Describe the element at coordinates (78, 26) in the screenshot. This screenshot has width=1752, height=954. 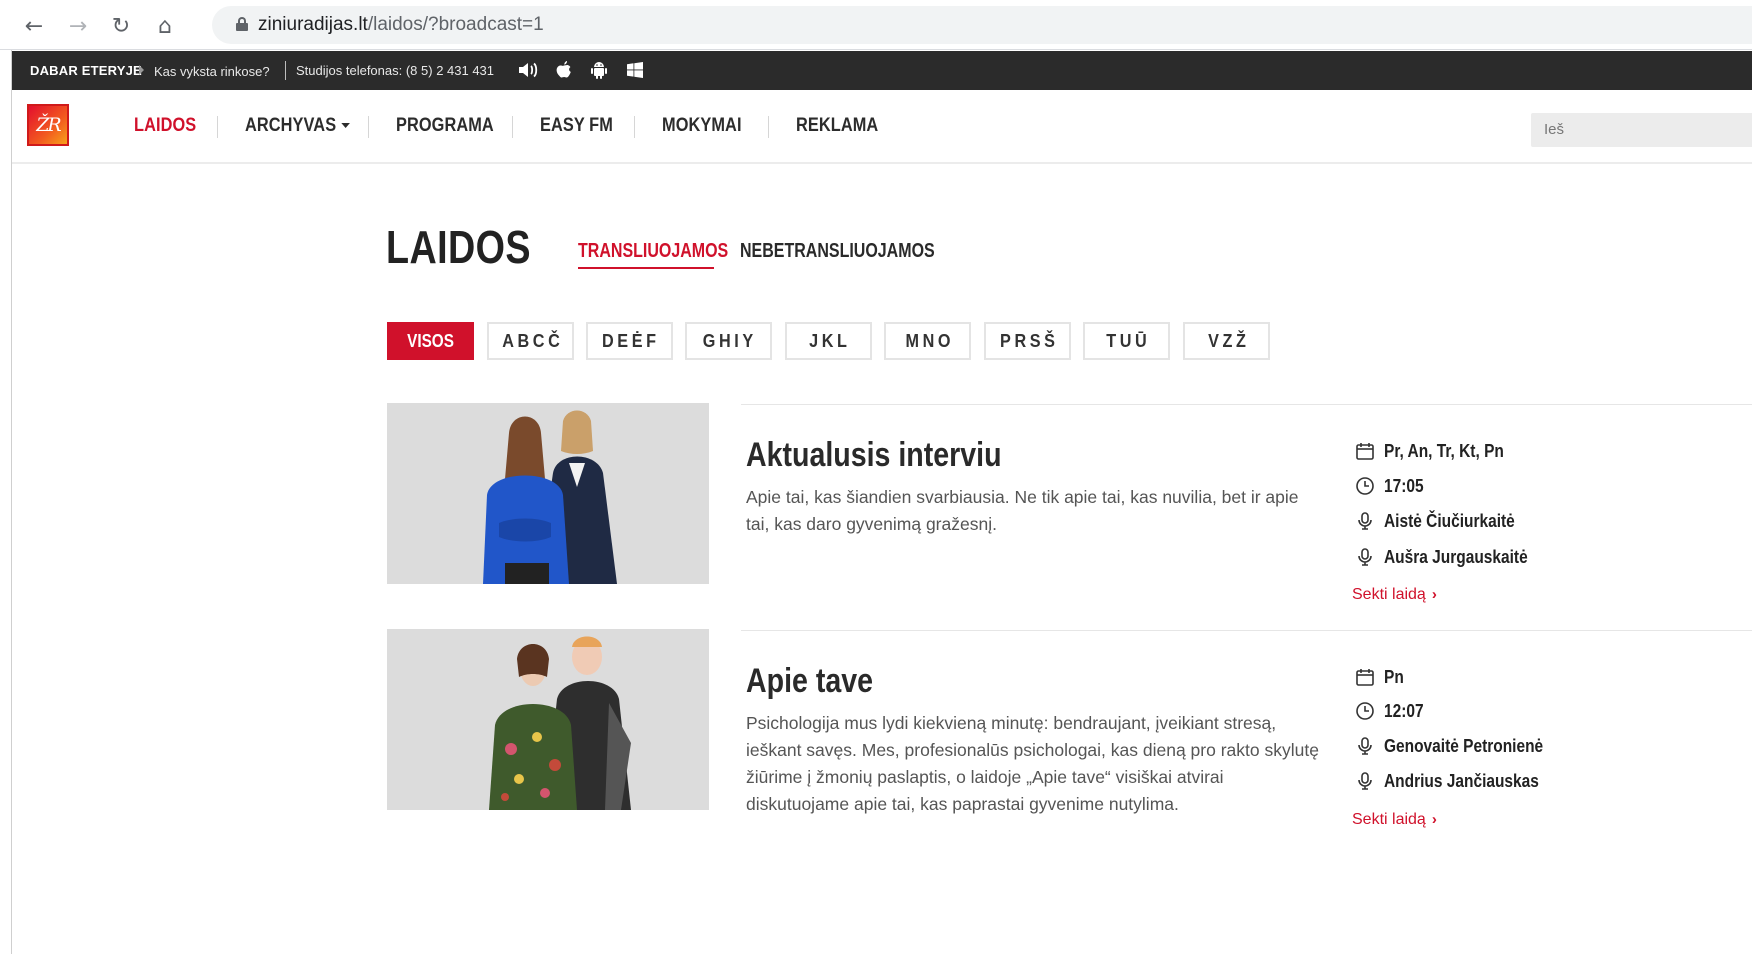
I see `forward-icon: →` at that location.